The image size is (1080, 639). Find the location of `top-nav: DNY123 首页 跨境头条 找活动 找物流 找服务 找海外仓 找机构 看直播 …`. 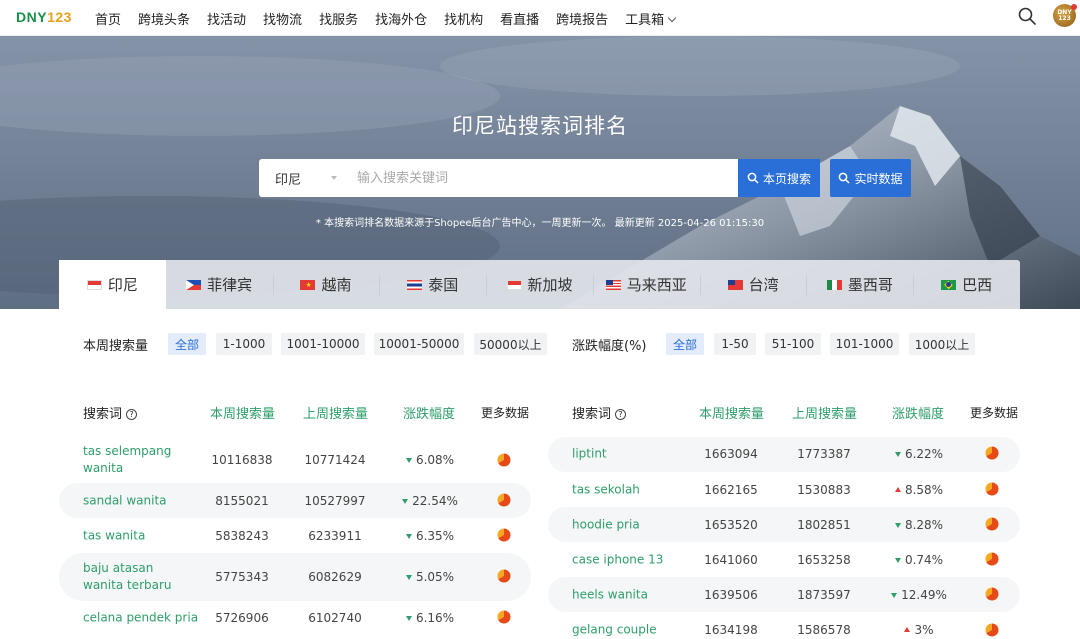

top-nav: DNY123 首页 跨境头条 找活动 找物流 找服务 找海外仓 找机构 看直播 … is located at coordinates (540, 18).